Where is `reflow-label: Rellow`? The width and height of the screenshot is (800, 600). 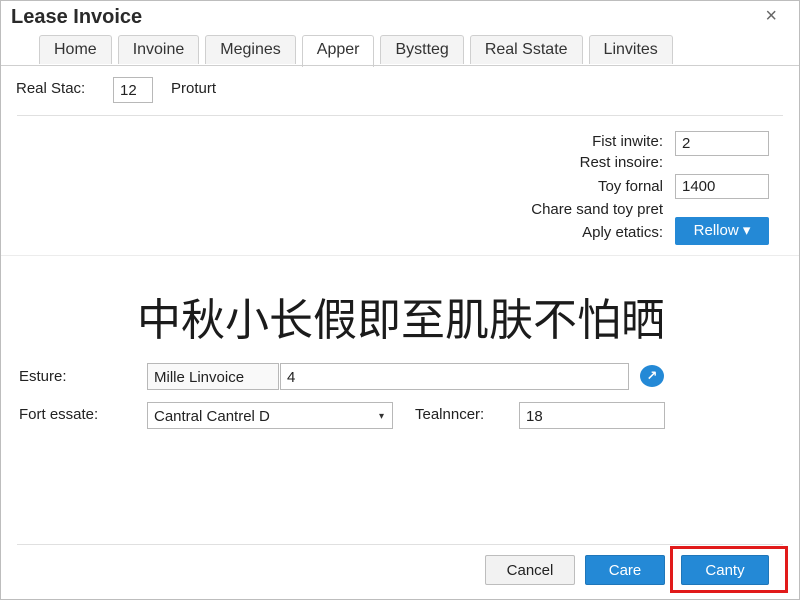 reflow-label: Rellow is located at coordinates (716, 230).